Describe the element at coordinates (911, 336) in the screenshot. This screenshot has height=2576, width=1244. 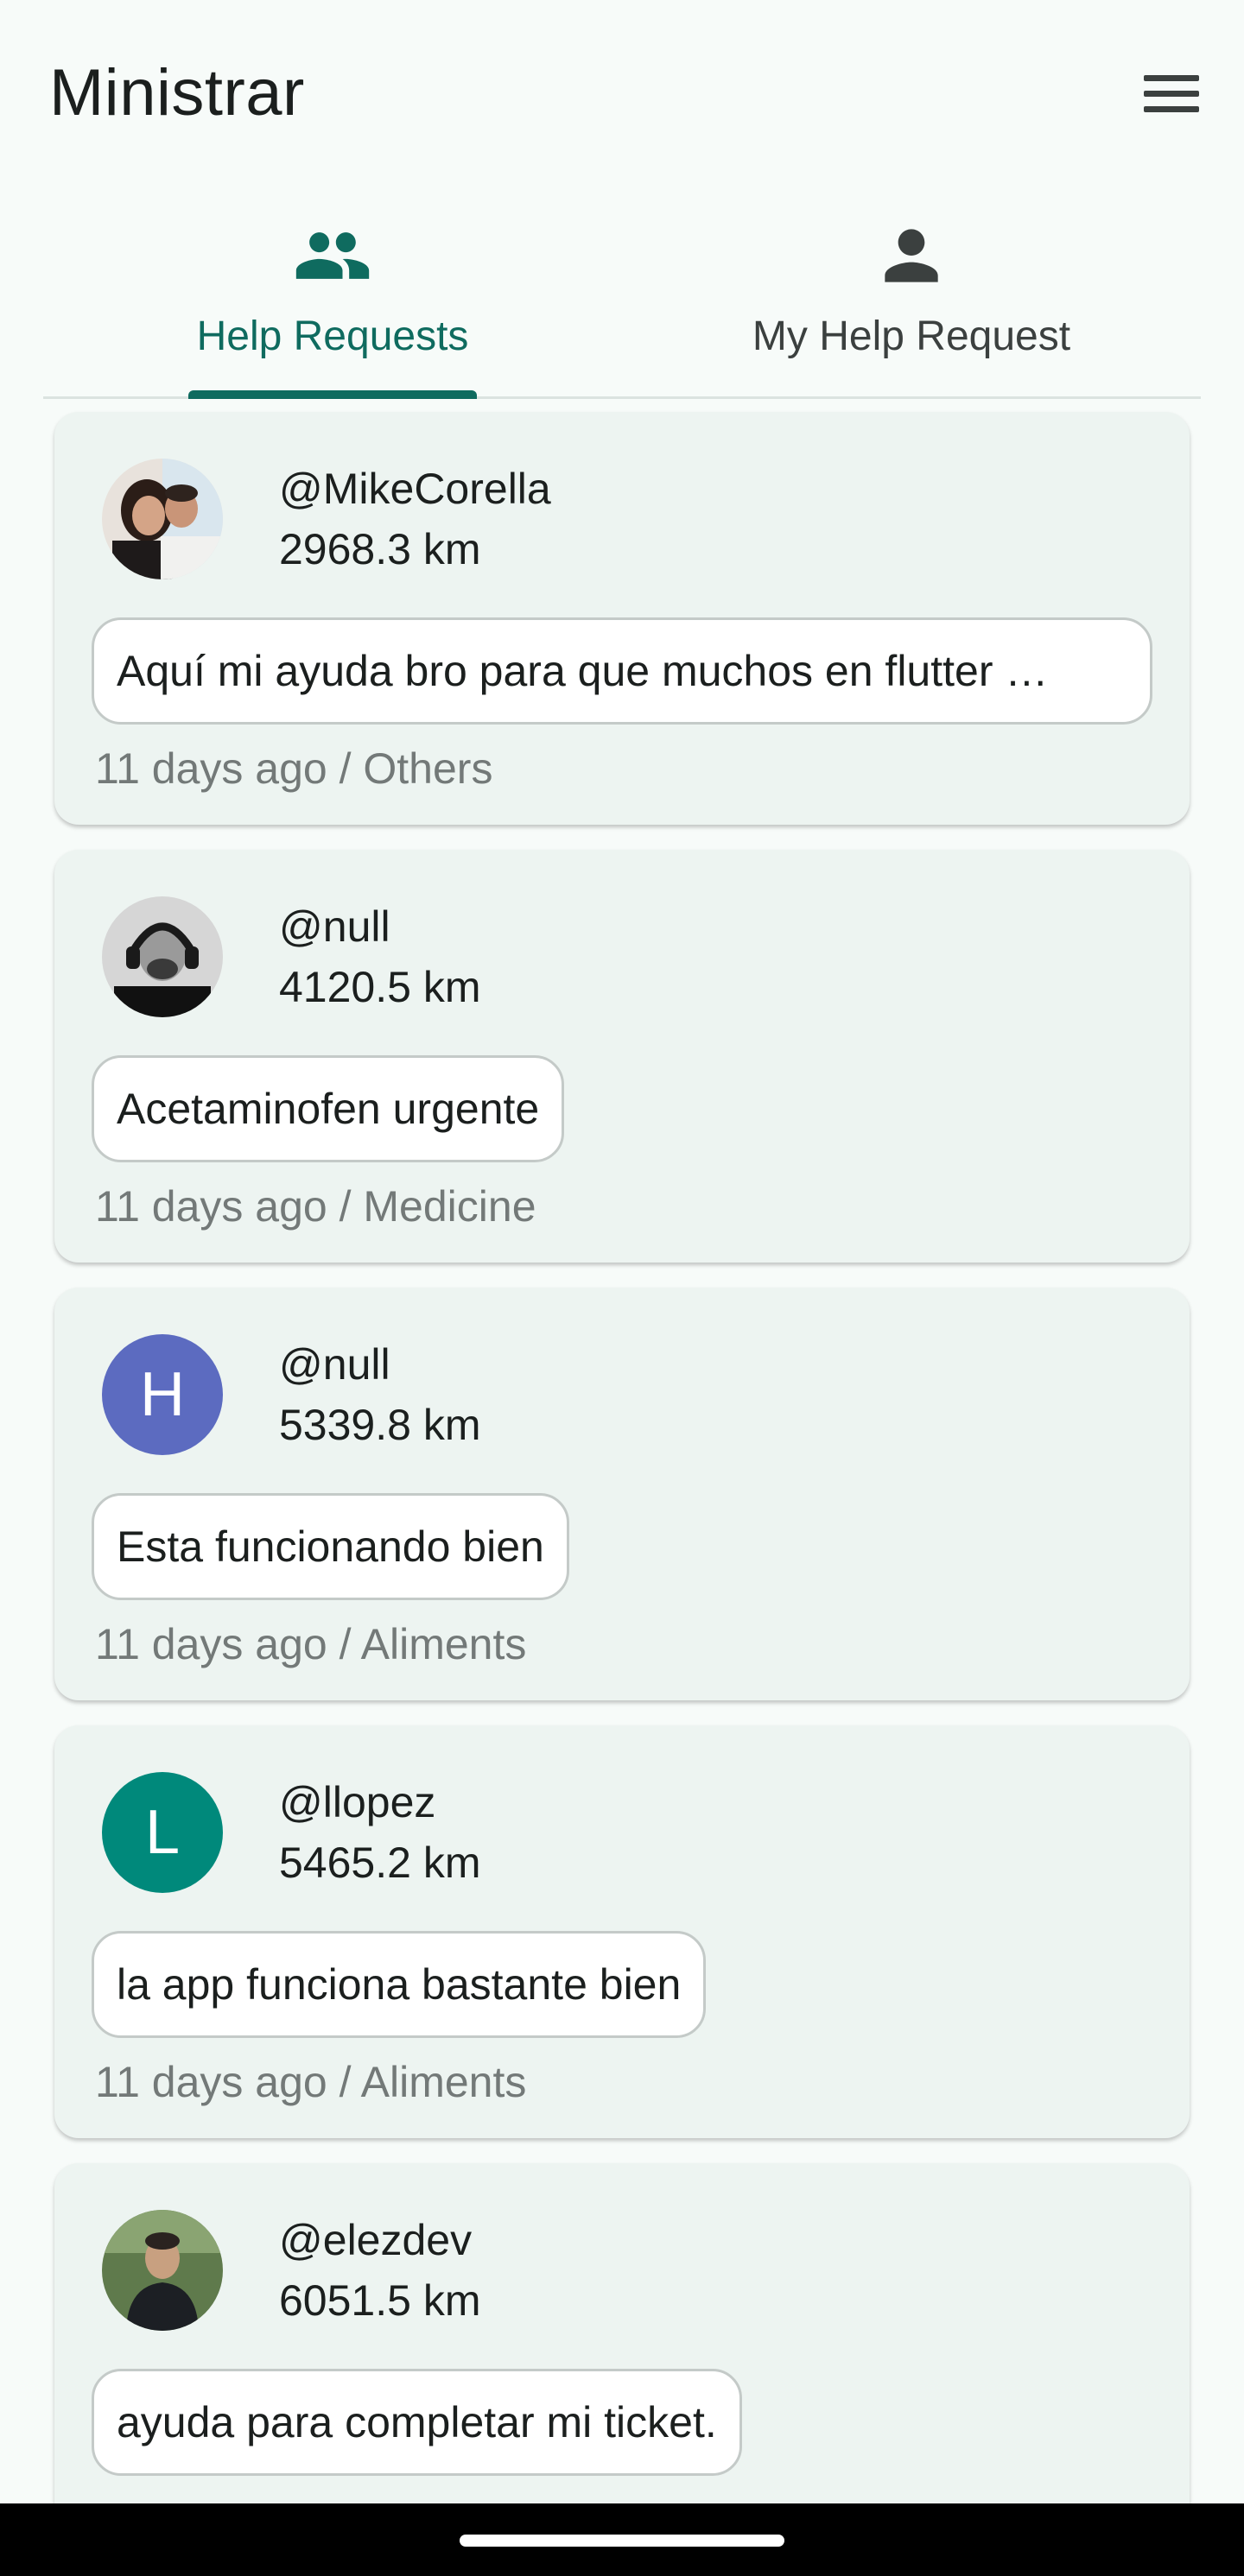
I see `tab-label: My Help Request` at that location.